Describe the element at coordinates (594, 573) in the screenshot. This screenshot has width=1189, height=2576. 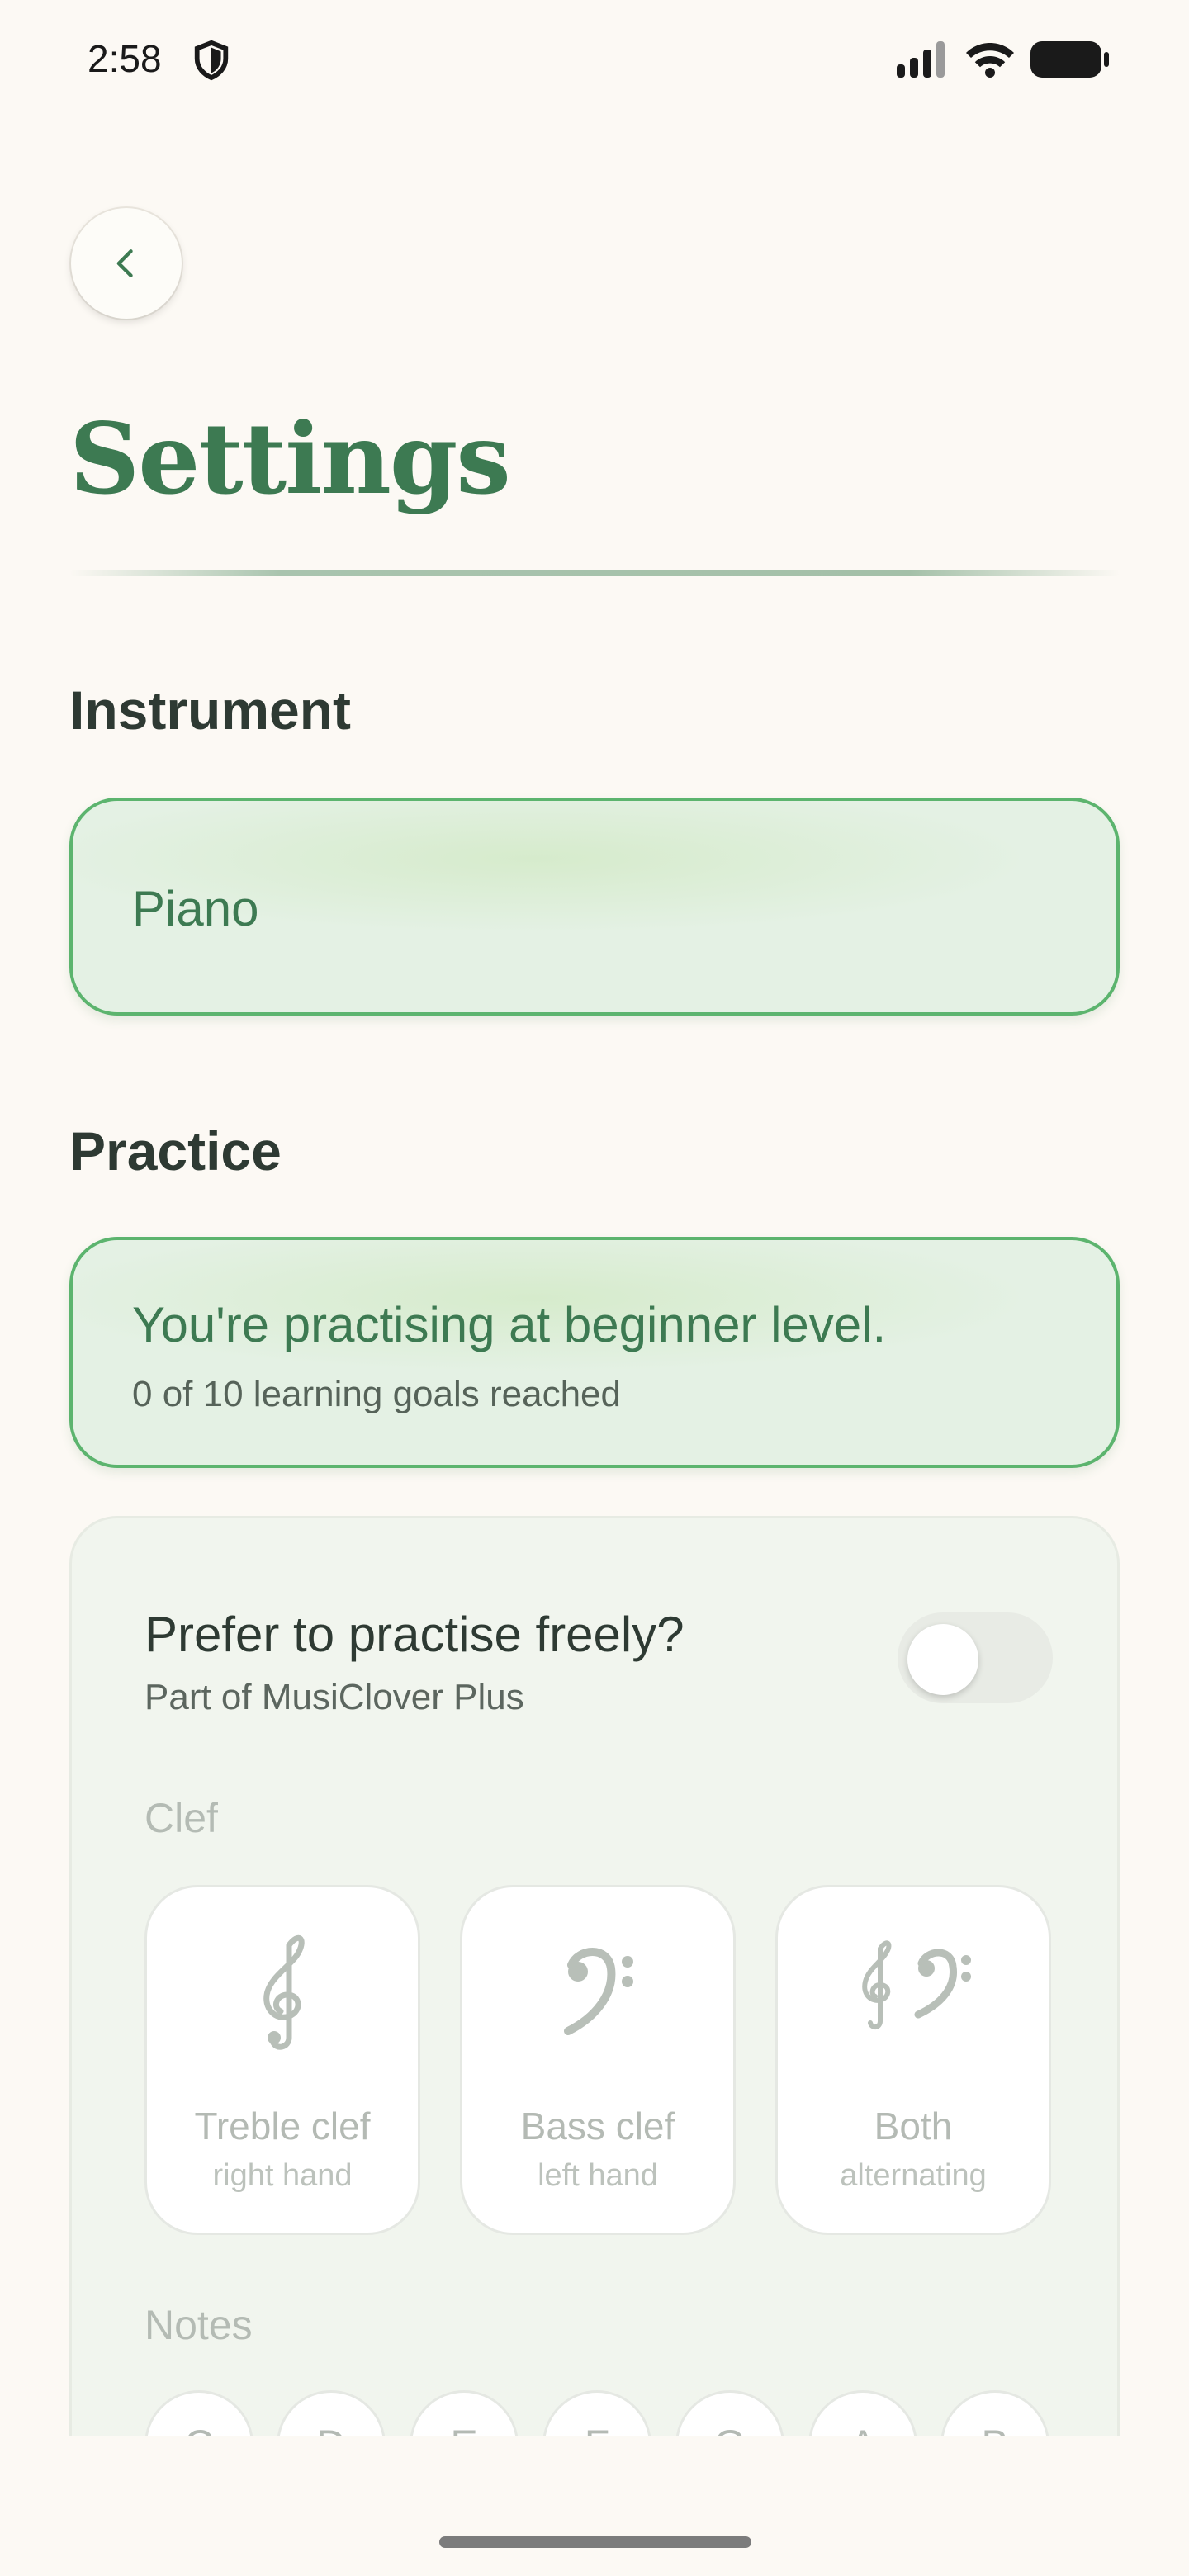
I see `title-divider` at that location.